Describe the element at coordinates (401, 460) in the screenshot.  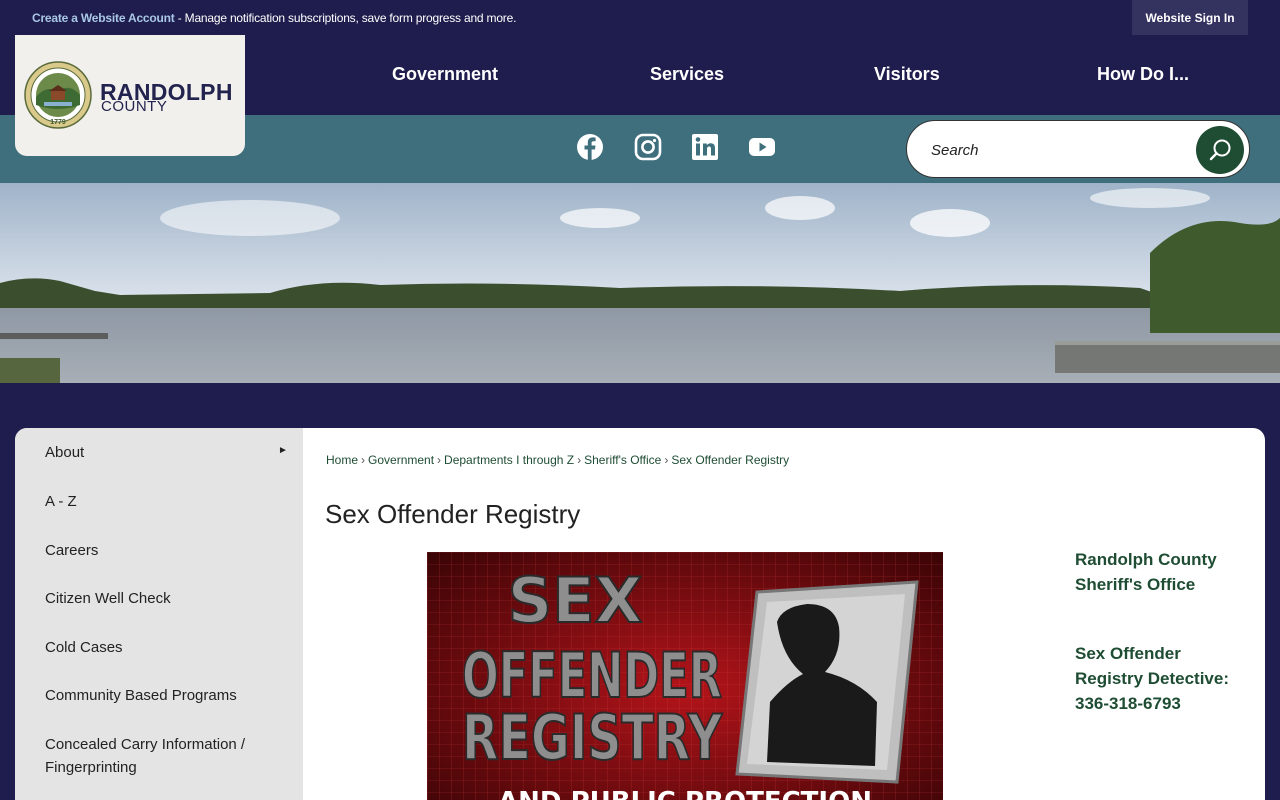
I see `breadcrumb-government: Government` at that location.